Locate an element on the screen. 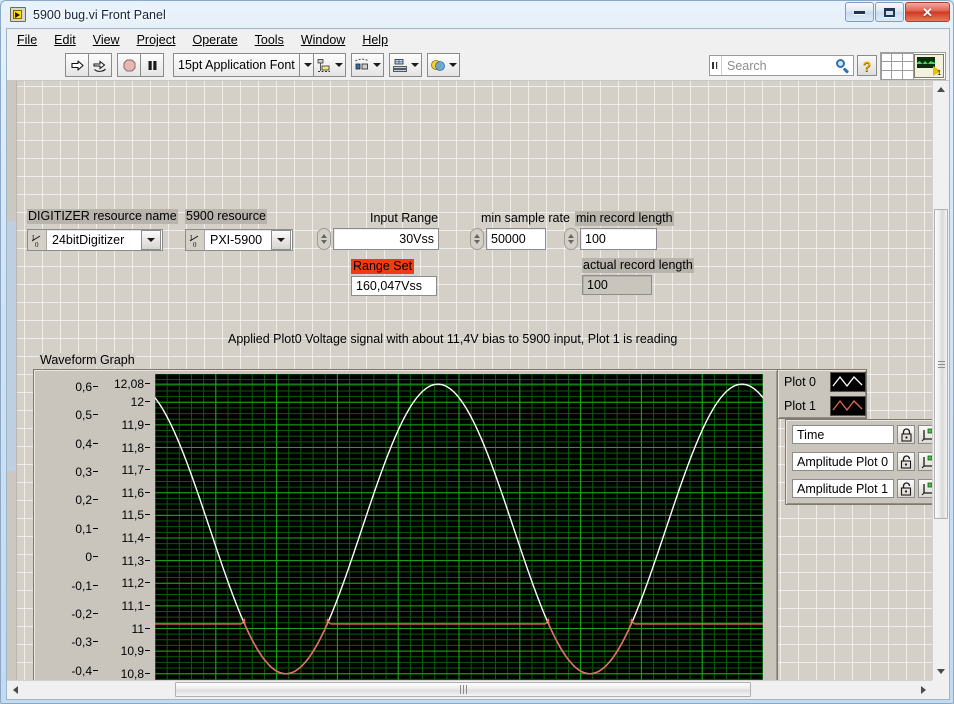 This screenshot has width=954, height=704. connector-pane is located at coordinates (897, 66).